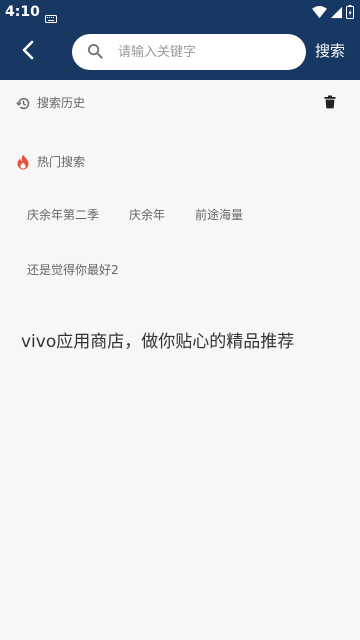 The width and height of the screenshot is (360, 640). Describe the element at coordinates (180, 163) in the screenshot. I see `hot-search-section: 热门搜索` at that location.